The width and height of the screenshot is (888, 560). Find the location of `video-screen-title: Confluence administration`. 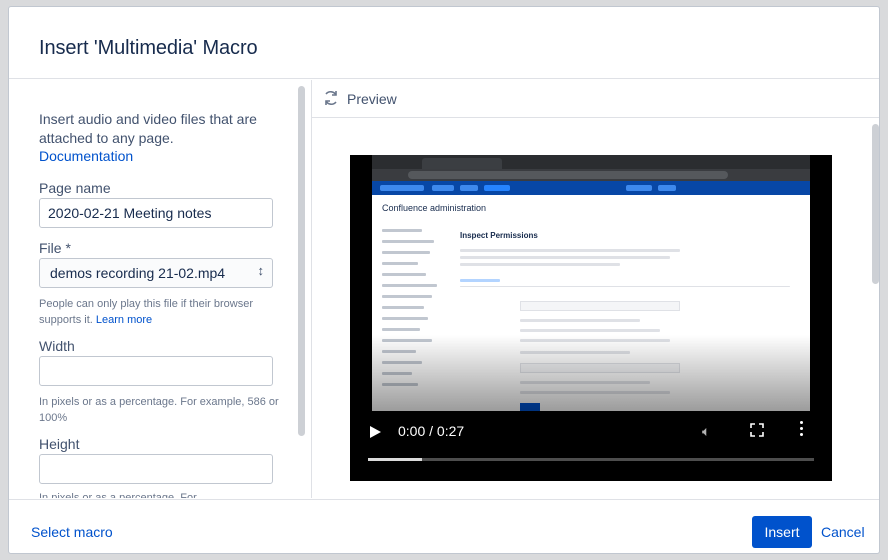

video-screen-title: Confluence administration is located at coordinates (434, 208).